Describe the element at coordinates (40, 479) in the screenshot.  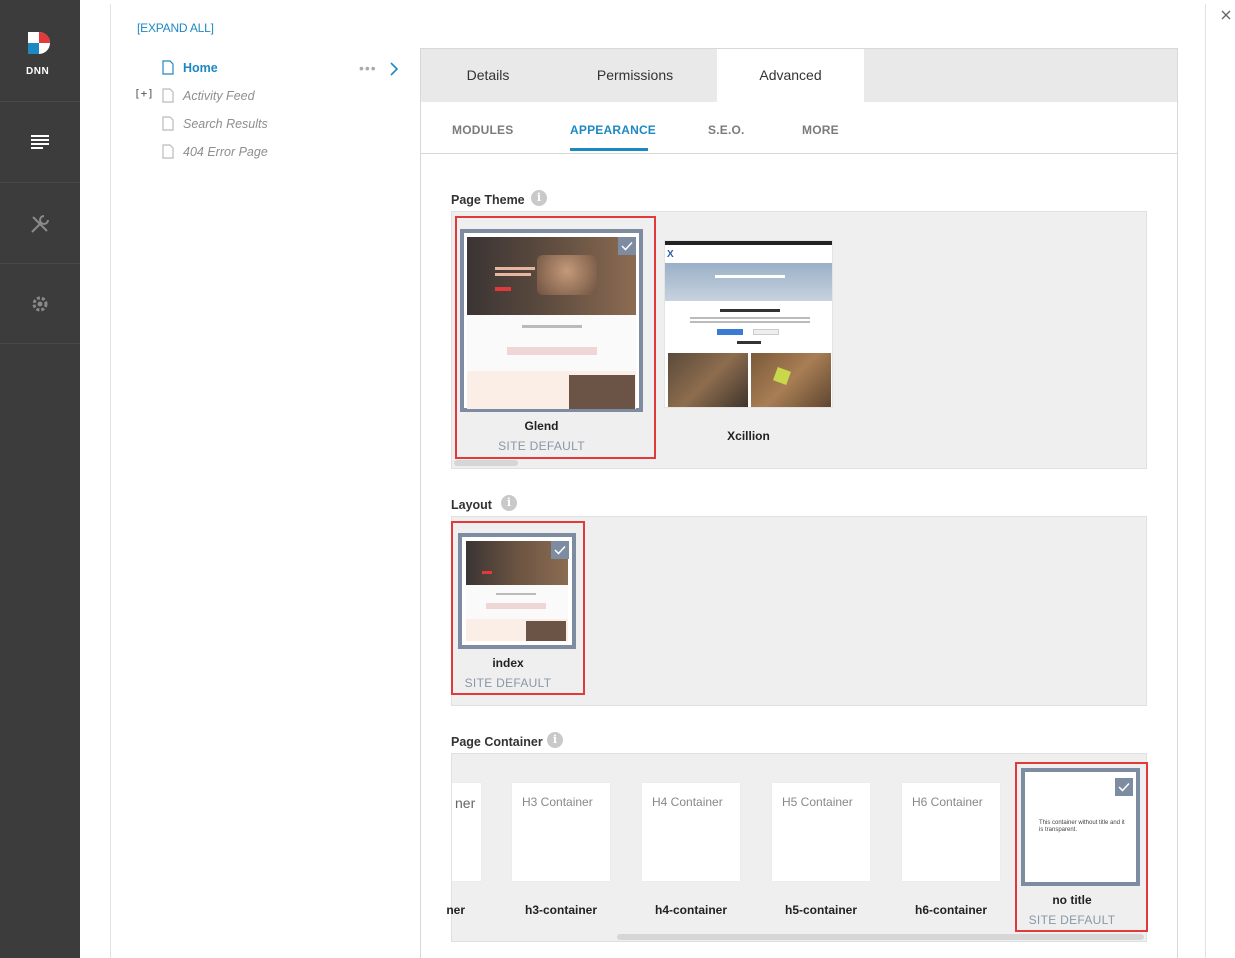
I see `persona-bar: DNN` at that location.